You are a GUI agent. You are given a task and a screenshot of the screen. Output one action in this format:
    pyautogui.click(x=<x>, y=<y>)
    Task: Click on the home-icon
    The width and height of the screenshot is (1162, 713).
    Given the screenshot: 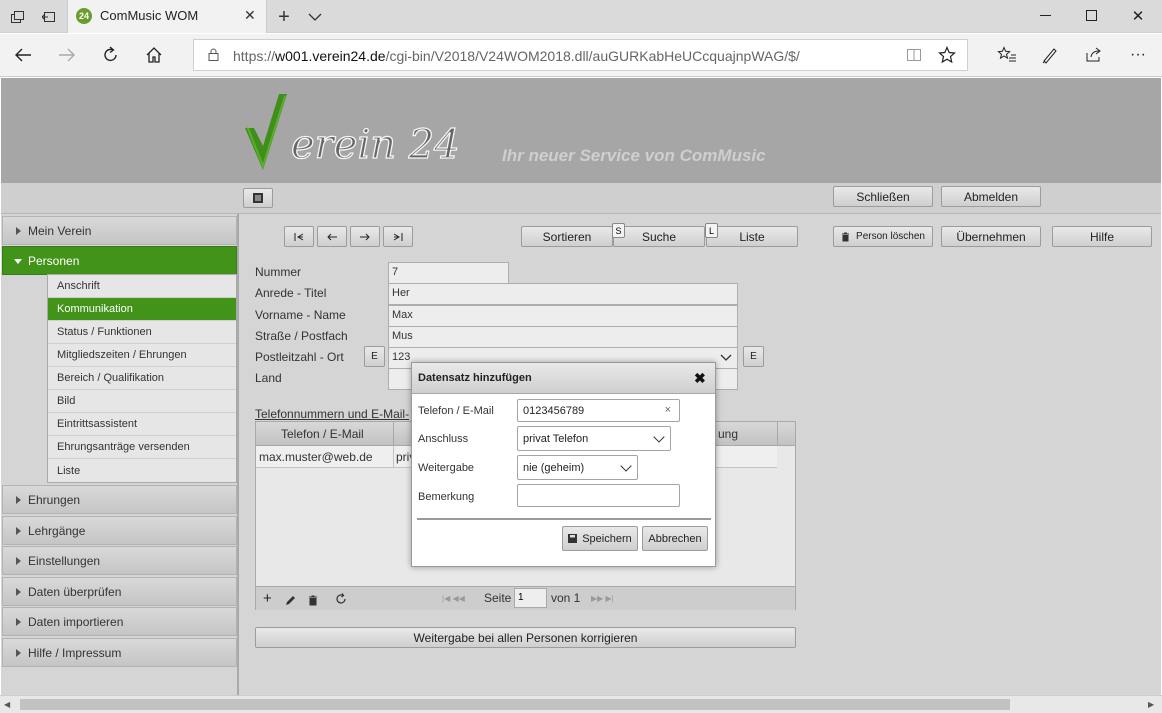 What is the action you would take?
    pyautogui.click(x=154, y=55)
    